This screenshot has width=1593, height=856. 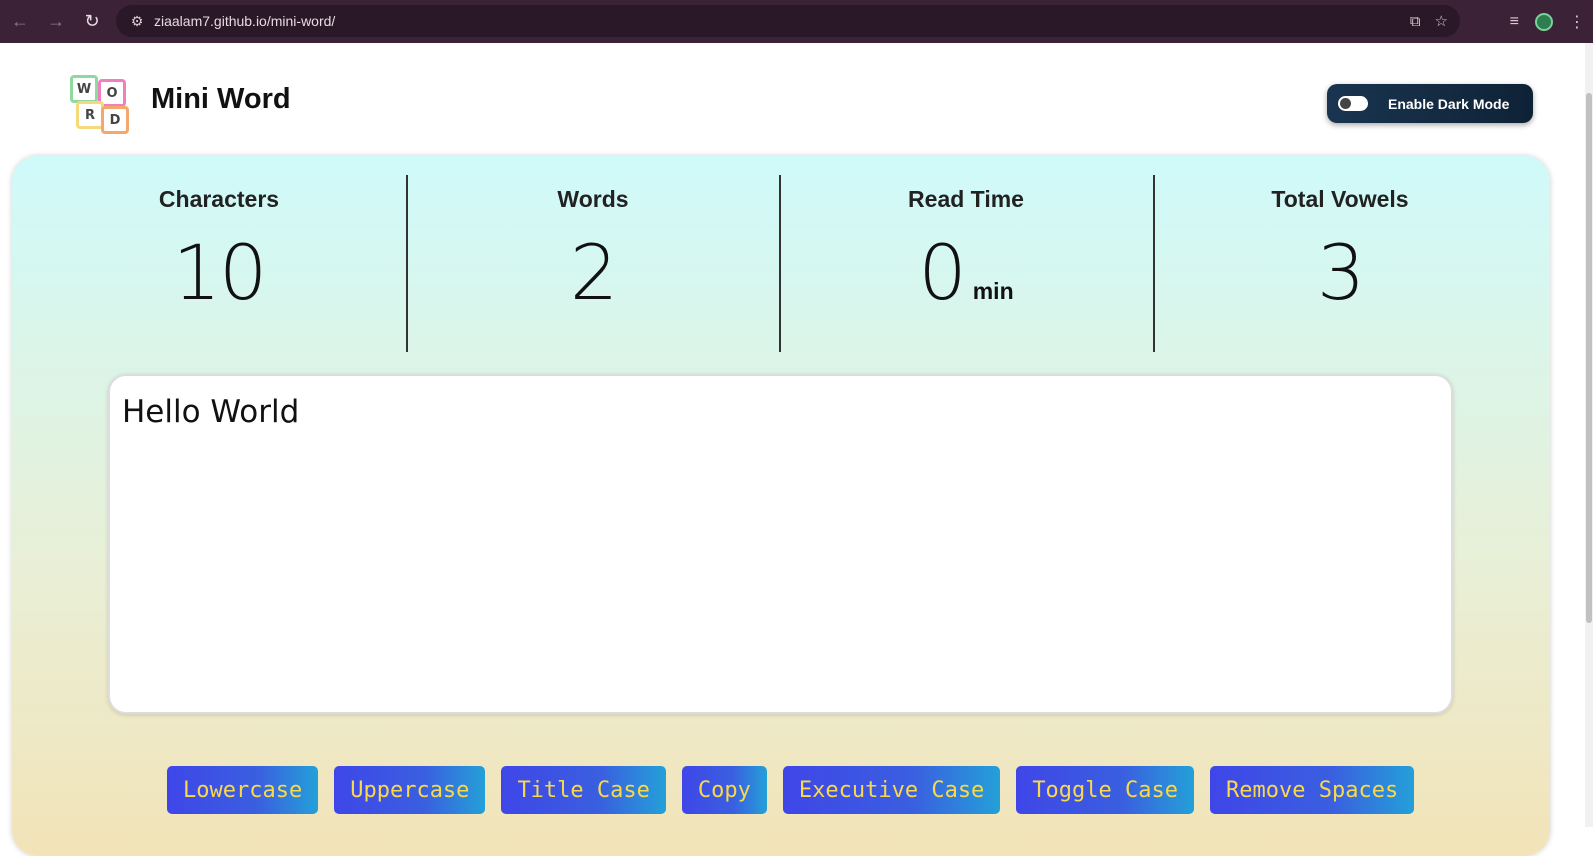 What do you see at coordinates (1449, 103) in the screenshot?
I see `dark-mode-label: Enable Dark Mode` at bounding box center [1449, 103].